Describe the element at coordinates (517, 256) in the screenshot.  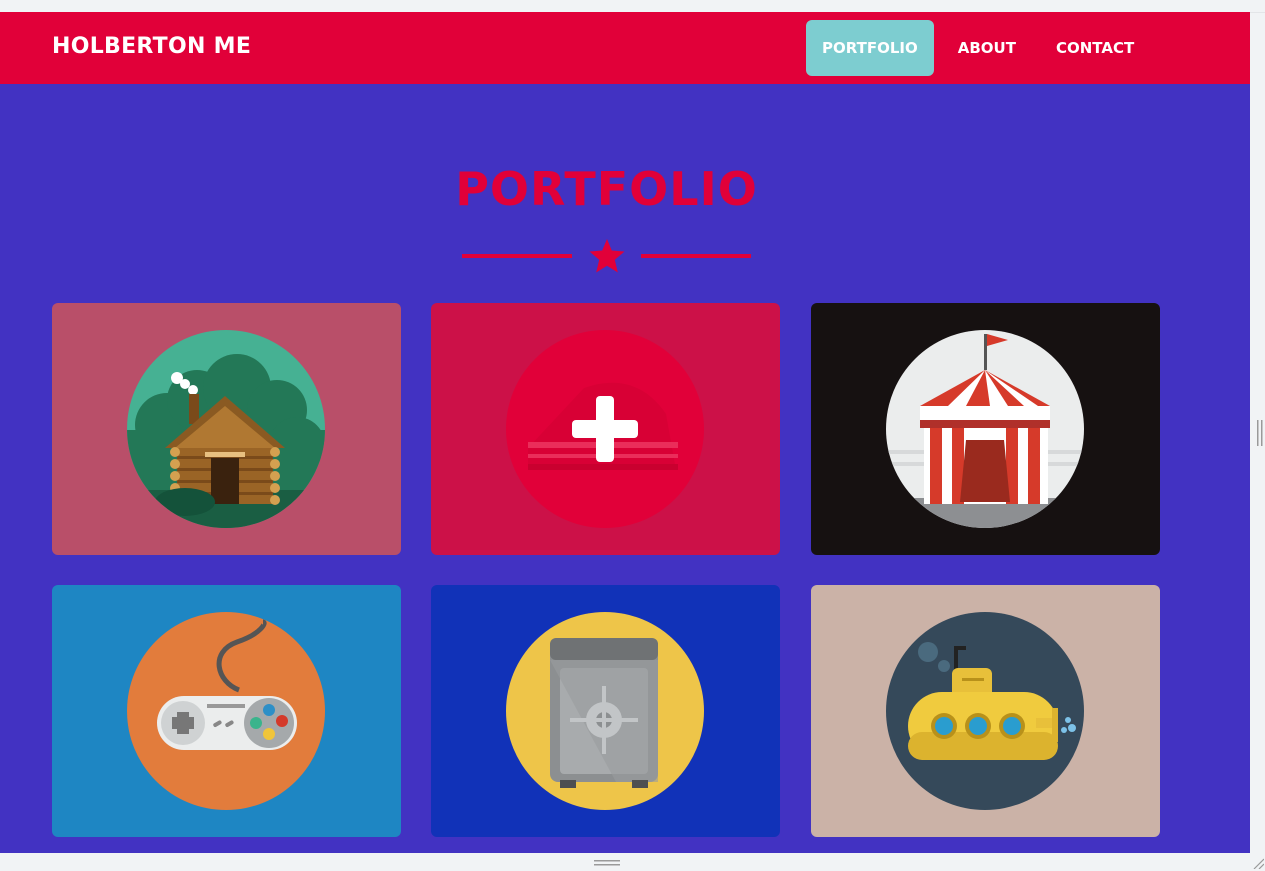
I see `divider-line-left` at that location.